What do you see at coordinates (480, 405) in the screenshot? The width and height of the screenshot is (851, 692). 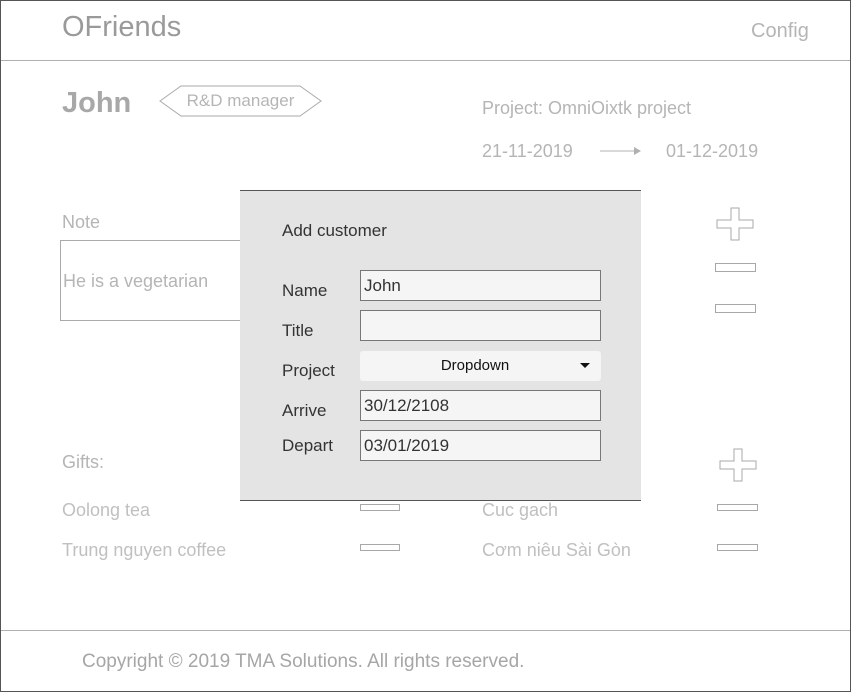 I see `arrive-field: 30/12/2108` at bounding box center [480, 405].